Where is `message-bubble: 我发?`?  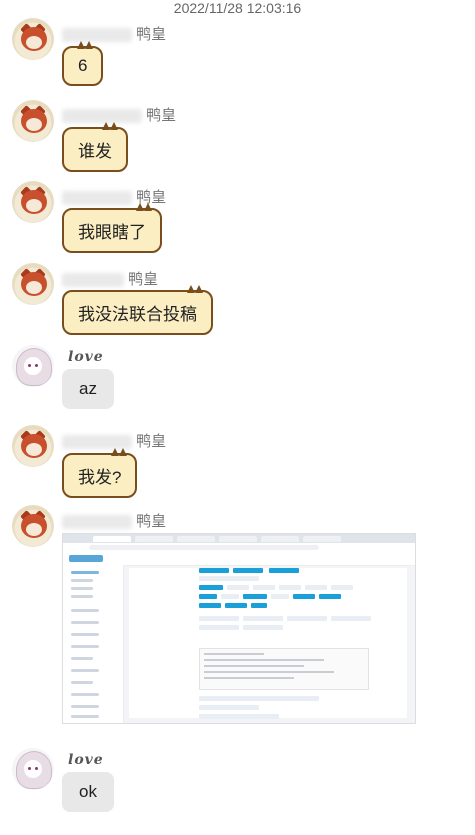
message-bubble: 我发? is located at coordinates (100, 473).